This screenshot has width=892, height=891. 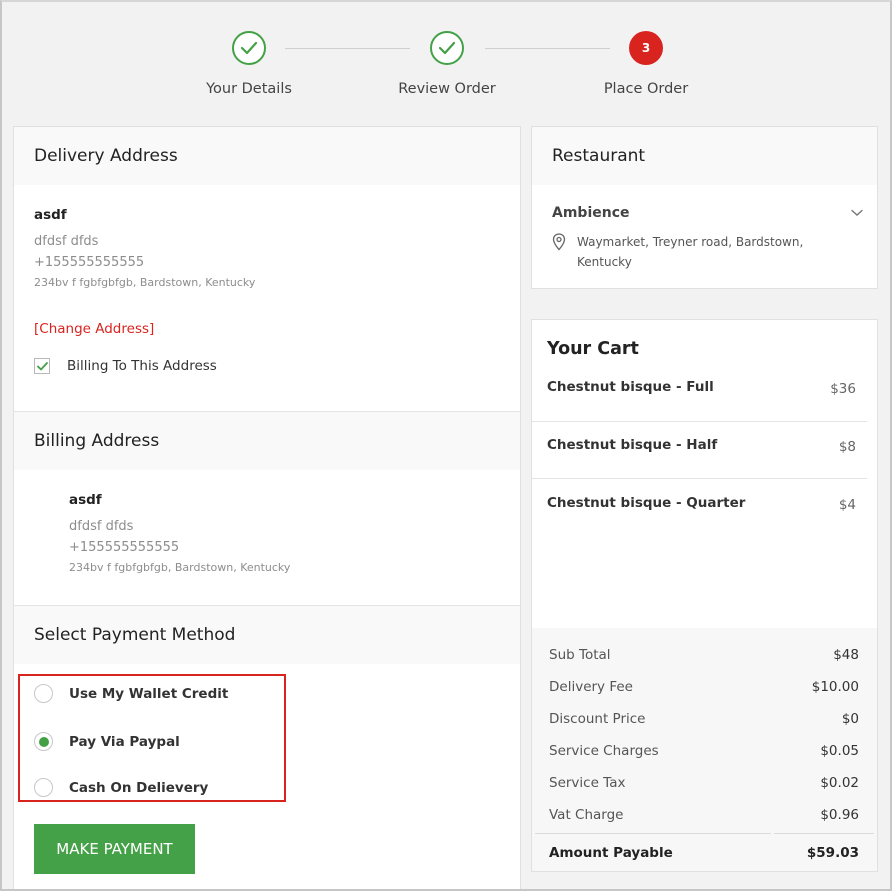 I want to click on cart-item: Chestnut bisque - Quarter $4, so click(x=701, y=504).